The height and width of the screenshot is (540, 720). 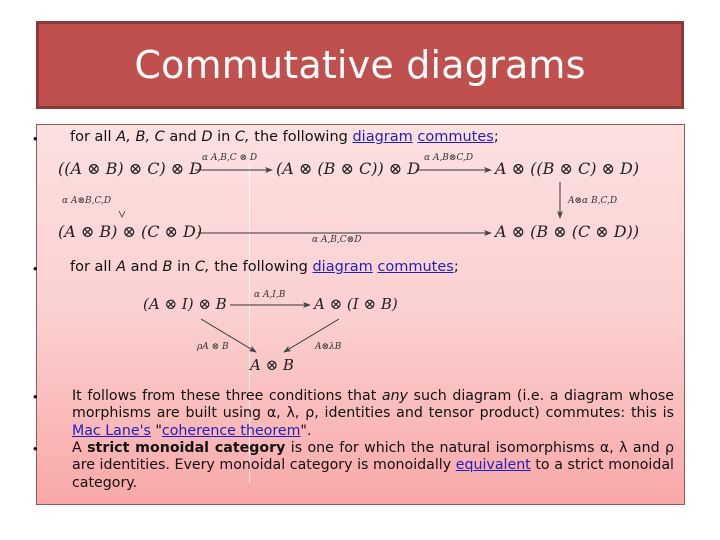 What do you see at coordinates (337, 240) in the screenshot?
I see `pentagon-label-bottom: α A,B,C⊗D` at bounding box center [337, 240].